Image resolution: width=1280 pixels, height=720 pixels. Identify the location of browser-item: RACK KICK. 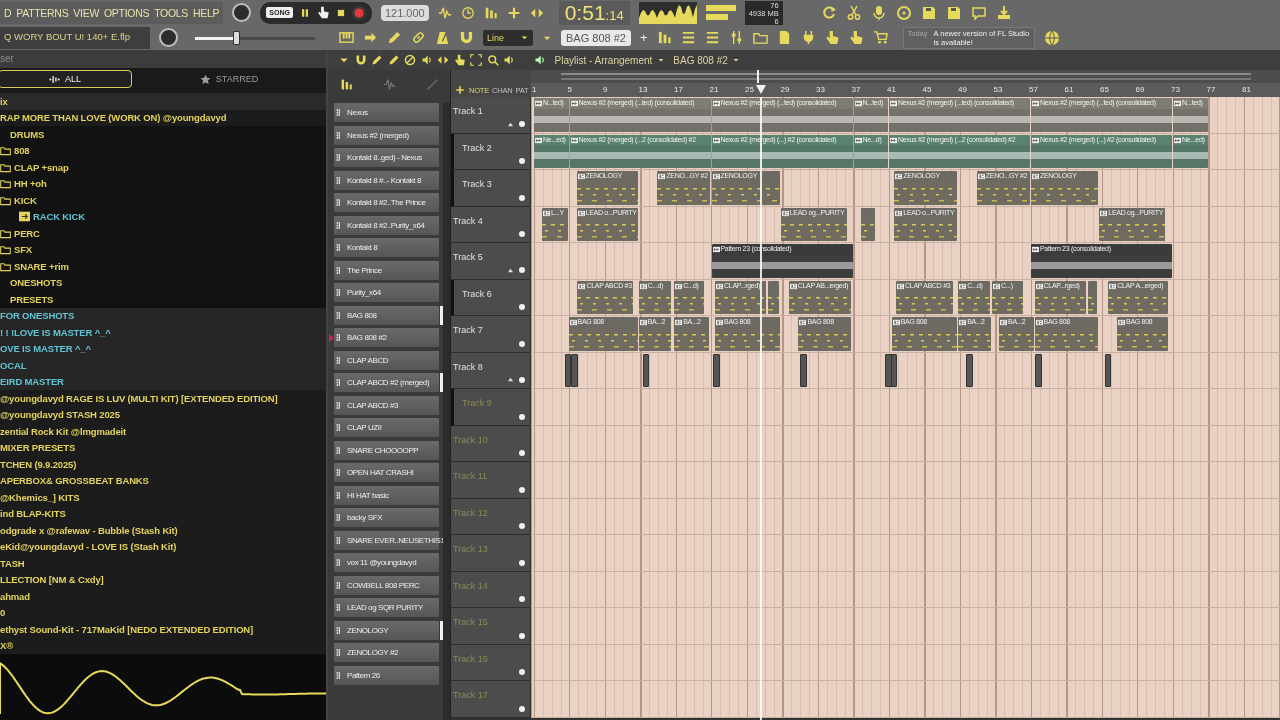
(59, 217).